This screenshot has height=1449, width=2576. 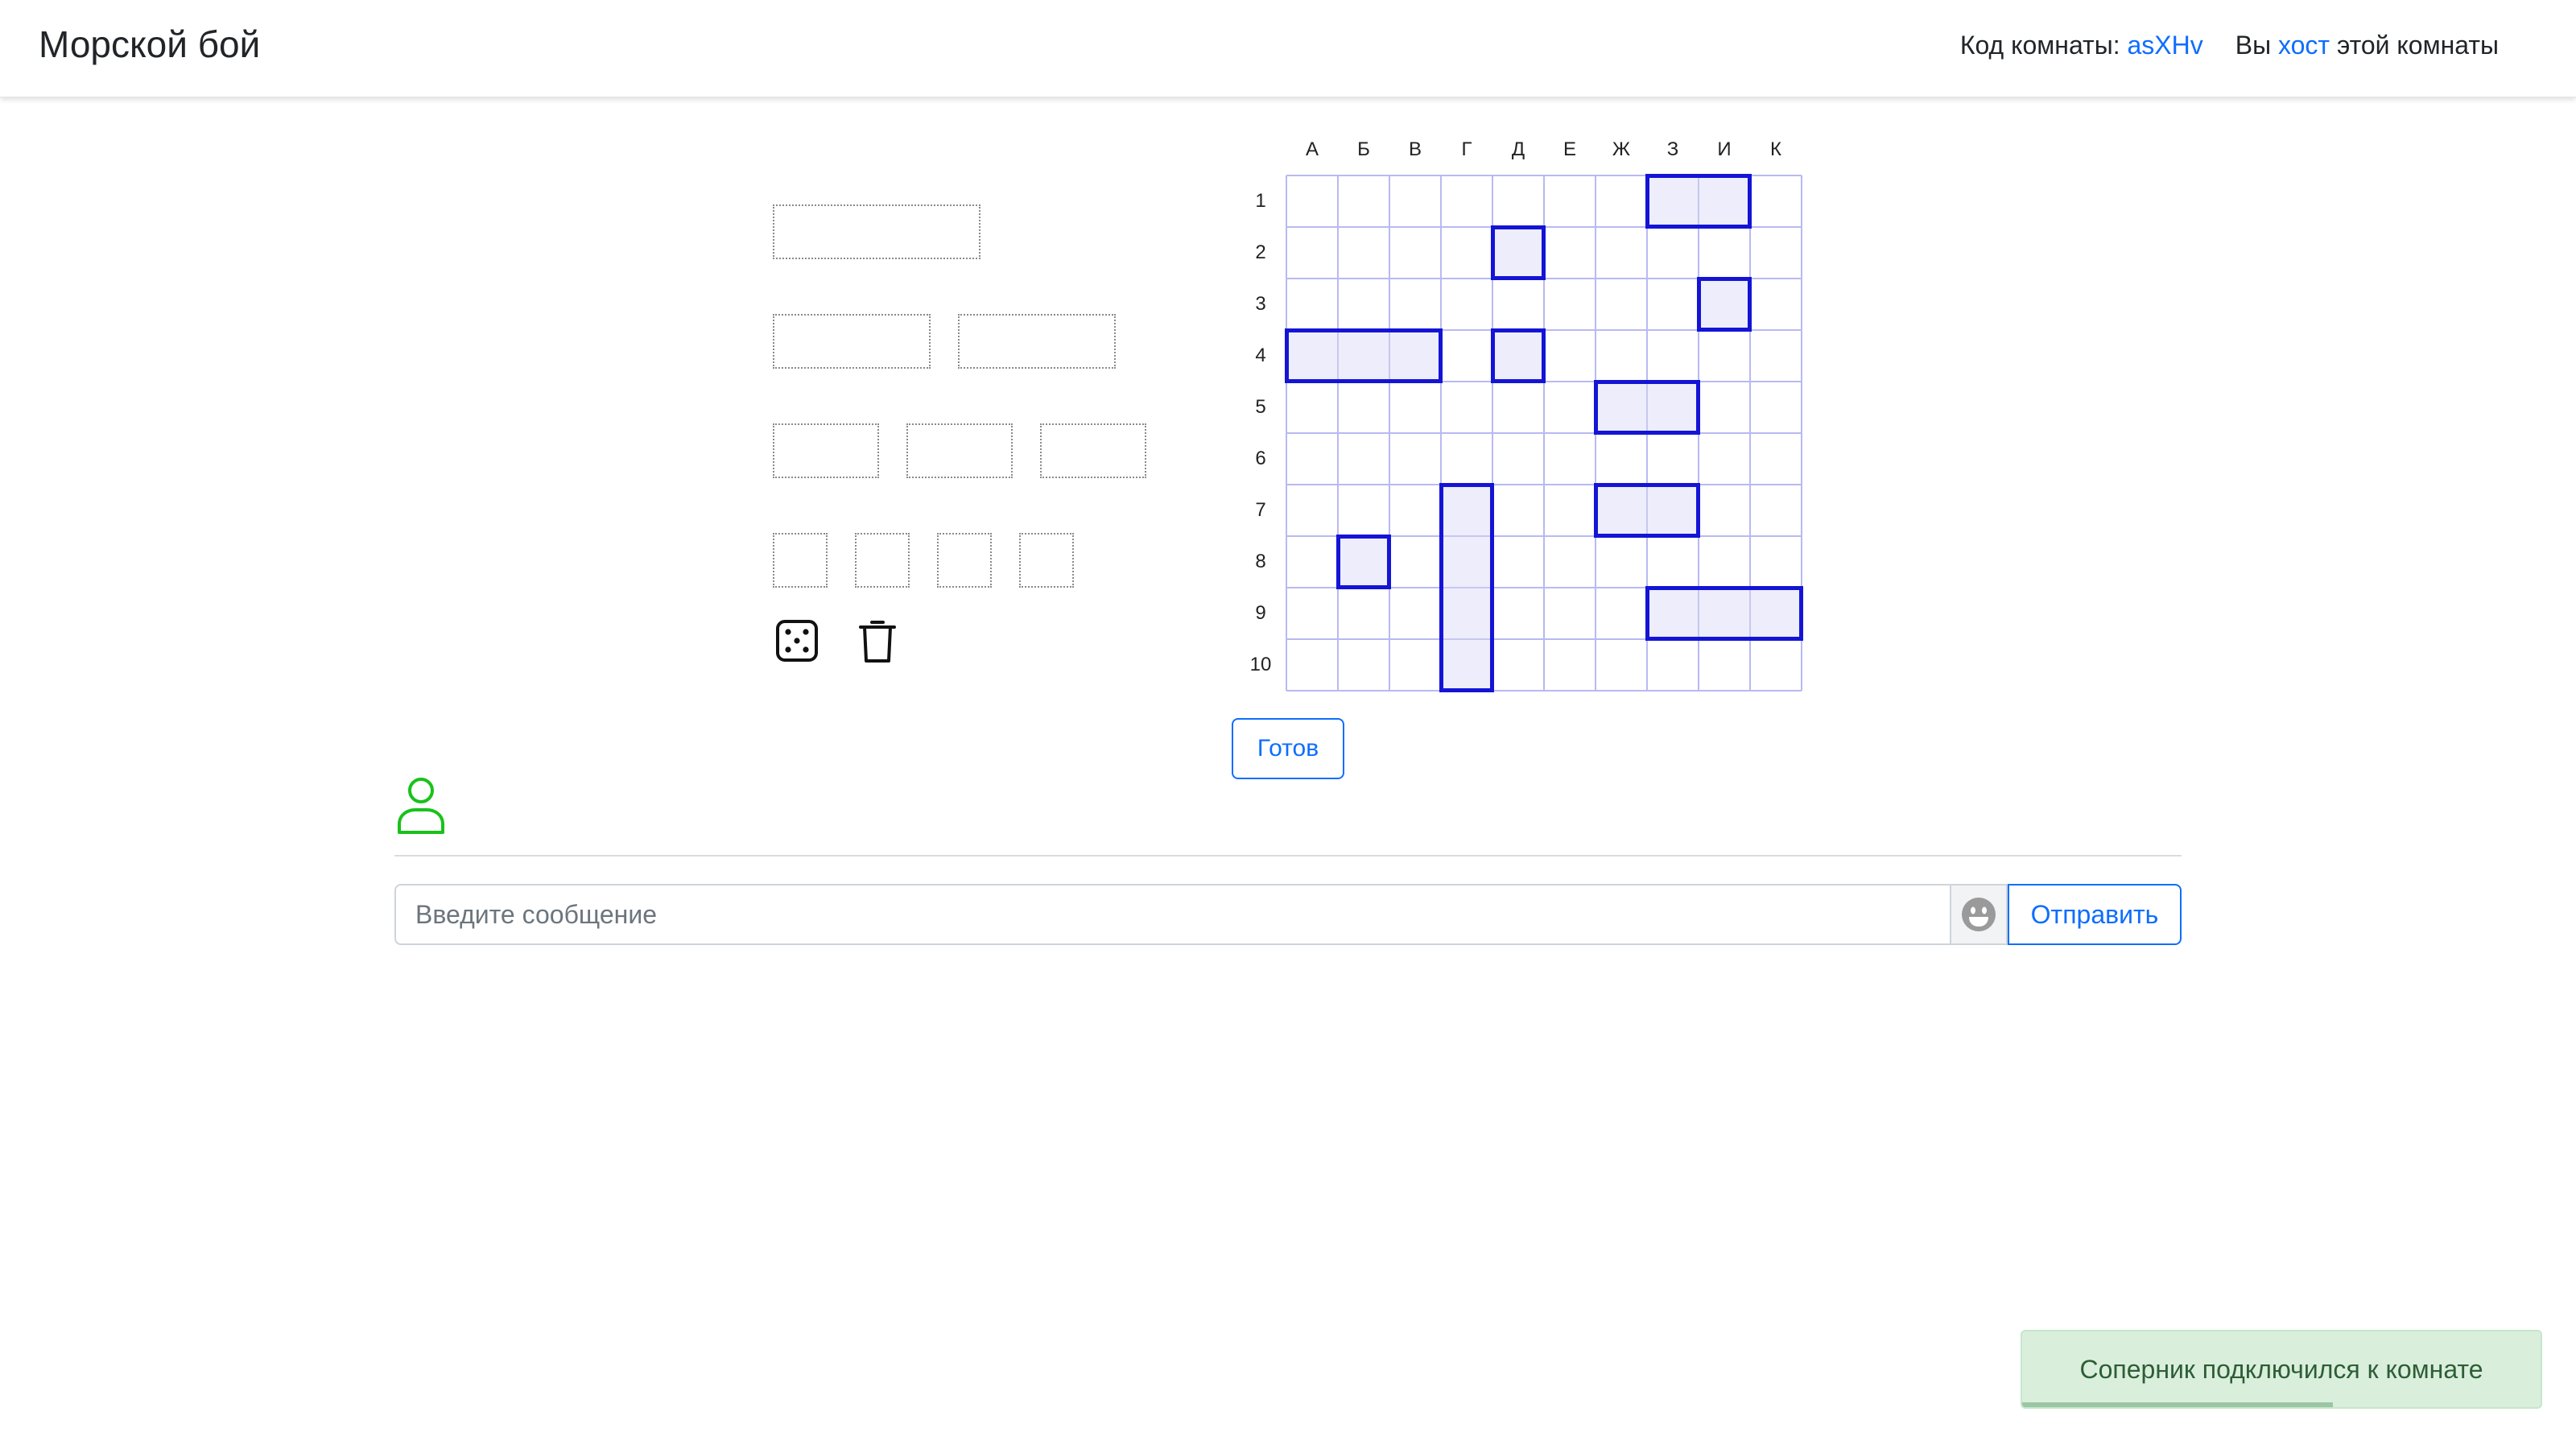 What do you see at coordinates (1260, 304) in the screenshot?
I see `row-label: 3` at bounding box center [1260, 304].